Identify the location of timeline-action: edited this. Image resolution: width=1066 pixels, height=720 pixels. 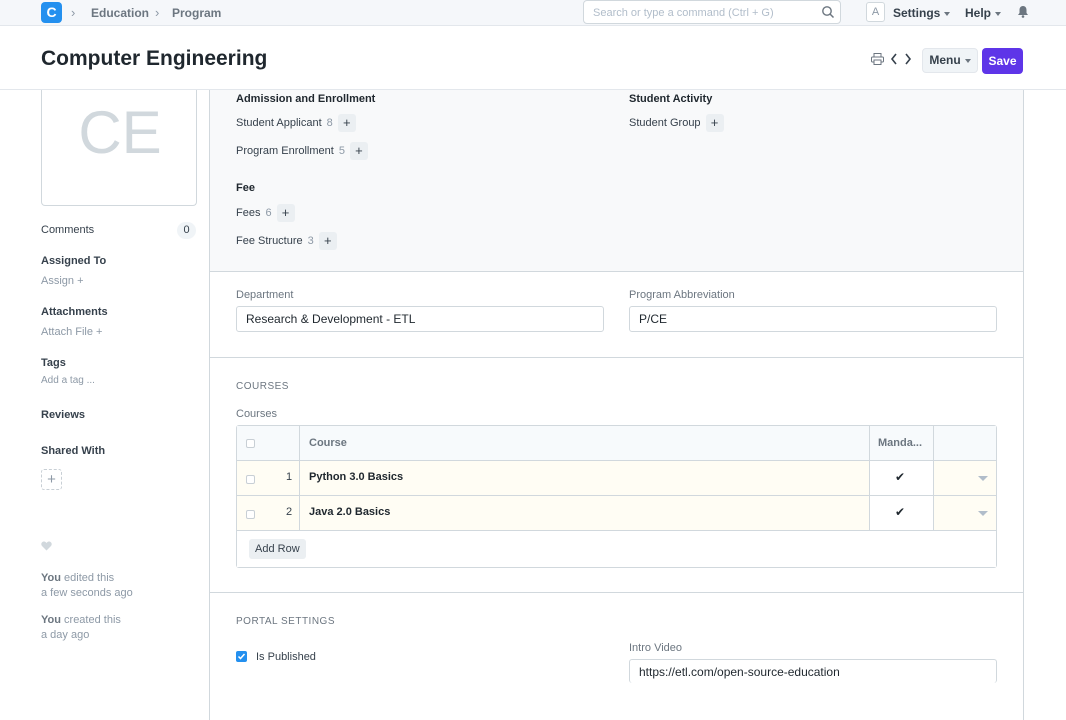
(89, 578).